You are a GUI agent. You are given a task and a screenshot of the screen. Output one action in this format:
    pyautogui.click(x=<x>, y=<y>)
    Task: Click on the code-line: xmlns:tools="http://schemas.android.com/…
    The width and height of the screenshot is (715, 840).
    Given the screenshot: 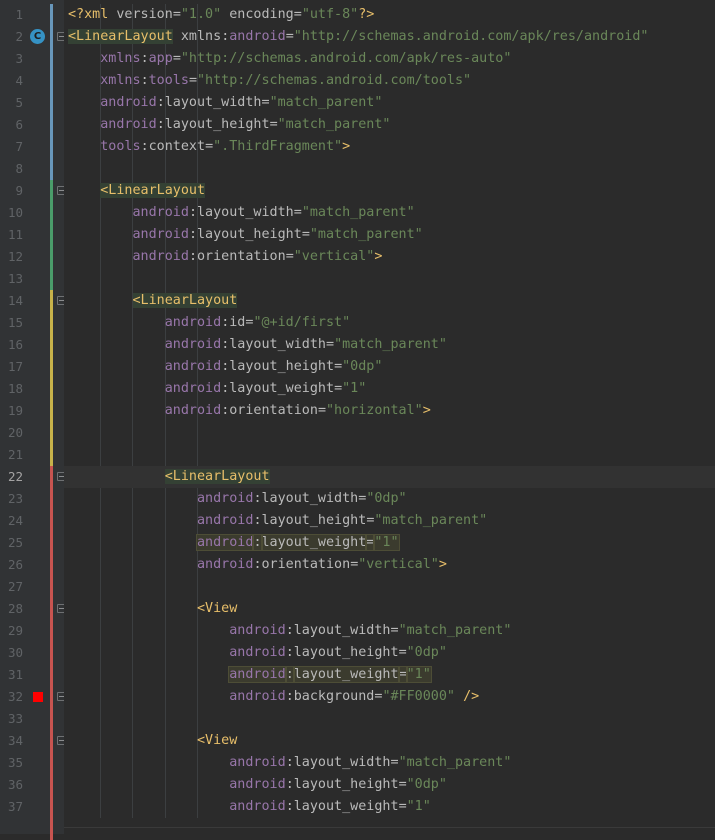 What is the action you would take?
    pyautogui.click(x=389, y=81)
    